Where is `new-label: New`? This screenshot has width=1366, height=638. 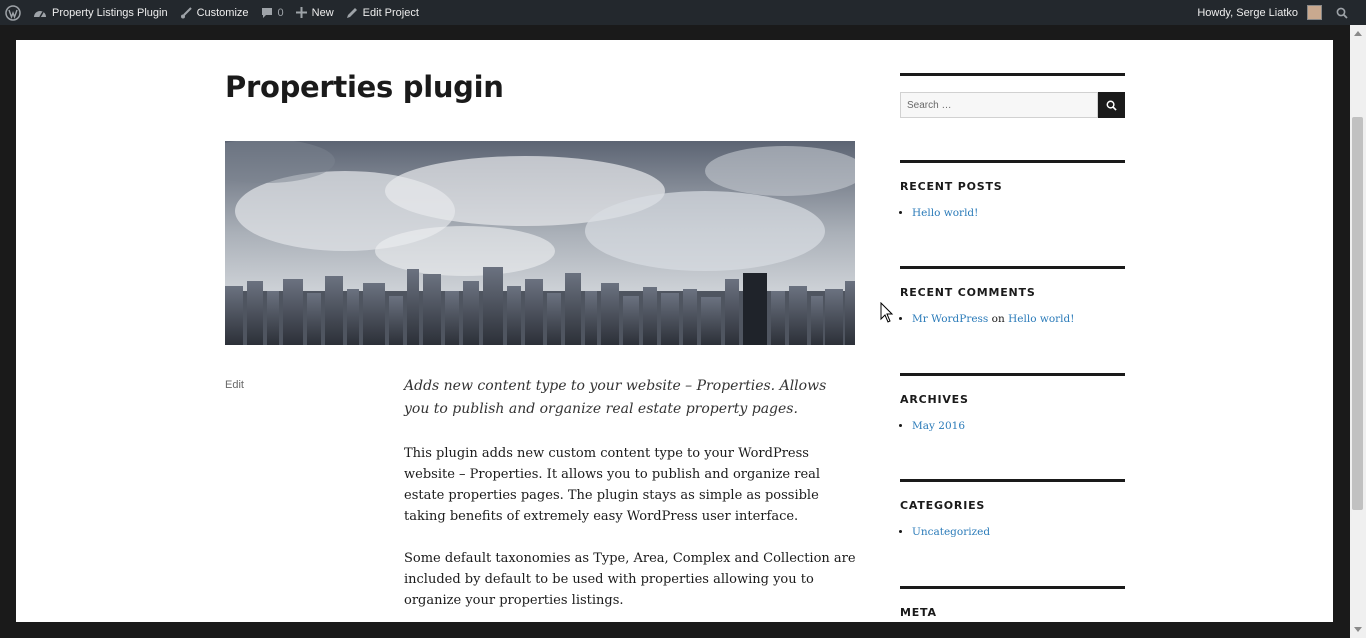
new-label: New is located at coordinates (322, 12).